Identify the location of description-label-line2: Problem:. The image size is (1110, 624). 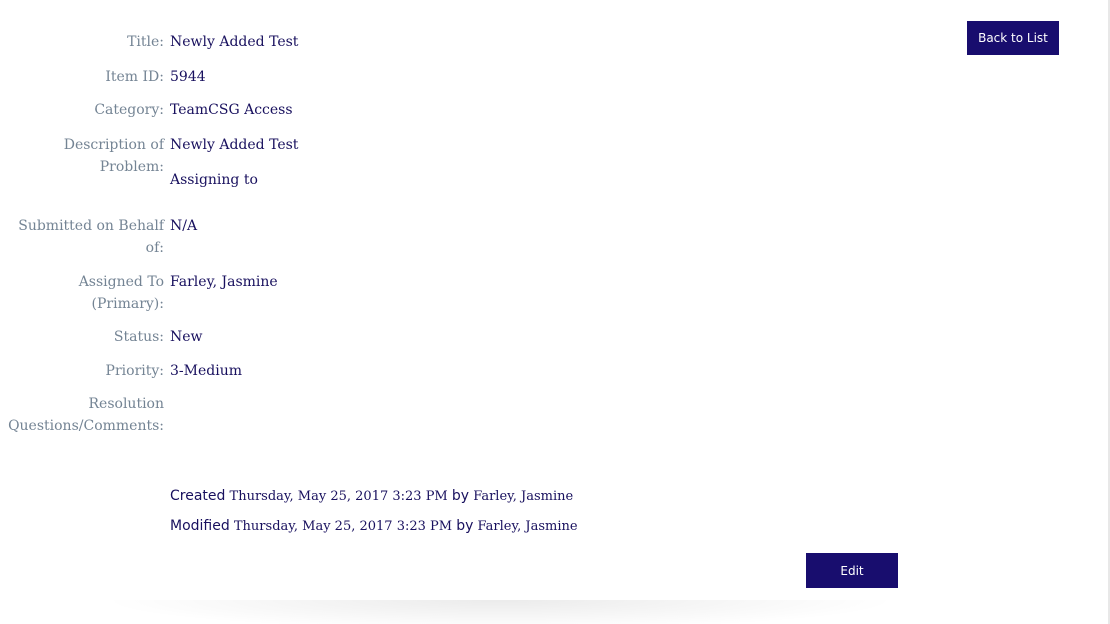
(131, 167).